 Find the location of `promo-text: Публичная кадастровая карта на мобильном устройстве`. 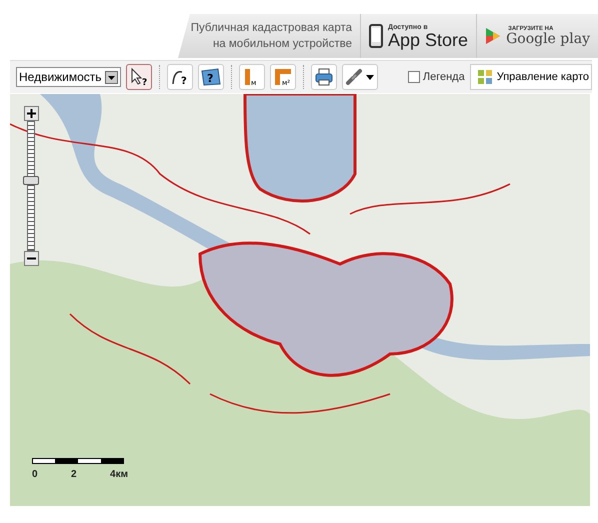

promo-text: Публичная кадастровая карта на мобильном устройстве is located at coordinates (272, 36).